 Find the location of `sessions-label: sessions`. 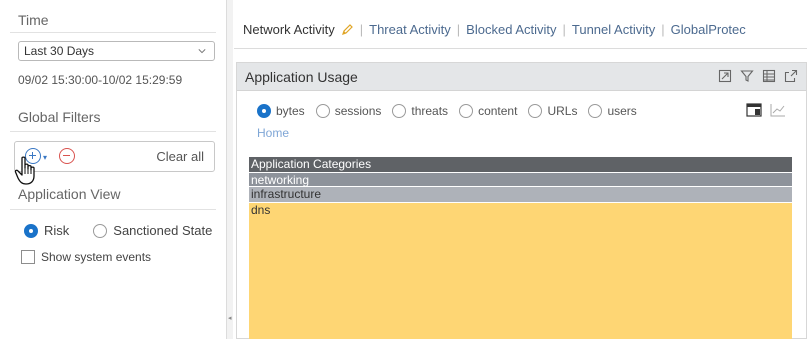

sessions-label: sessions is located at coordinates (358, 111).